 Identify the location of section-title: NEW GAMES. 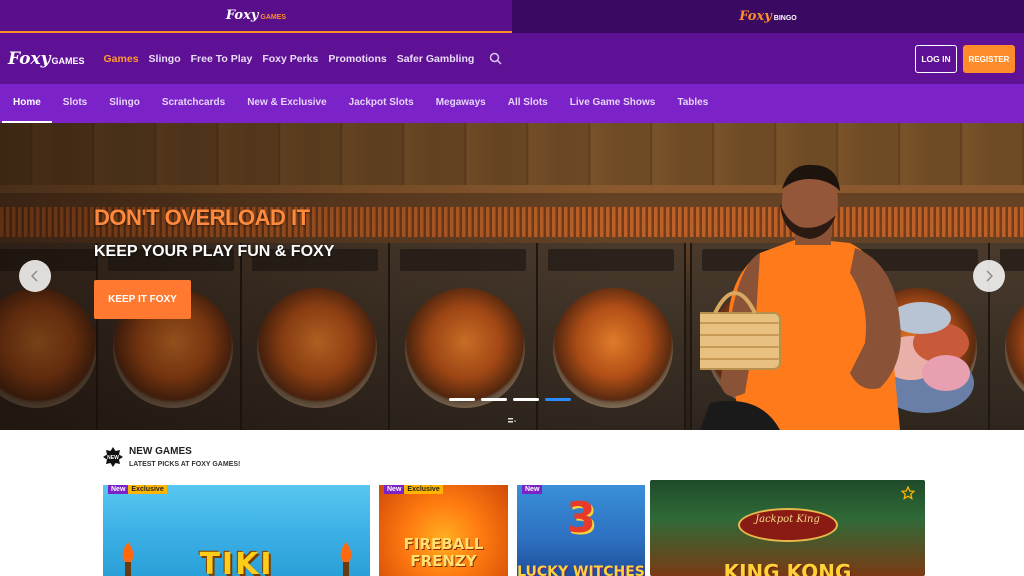
(160, 451).